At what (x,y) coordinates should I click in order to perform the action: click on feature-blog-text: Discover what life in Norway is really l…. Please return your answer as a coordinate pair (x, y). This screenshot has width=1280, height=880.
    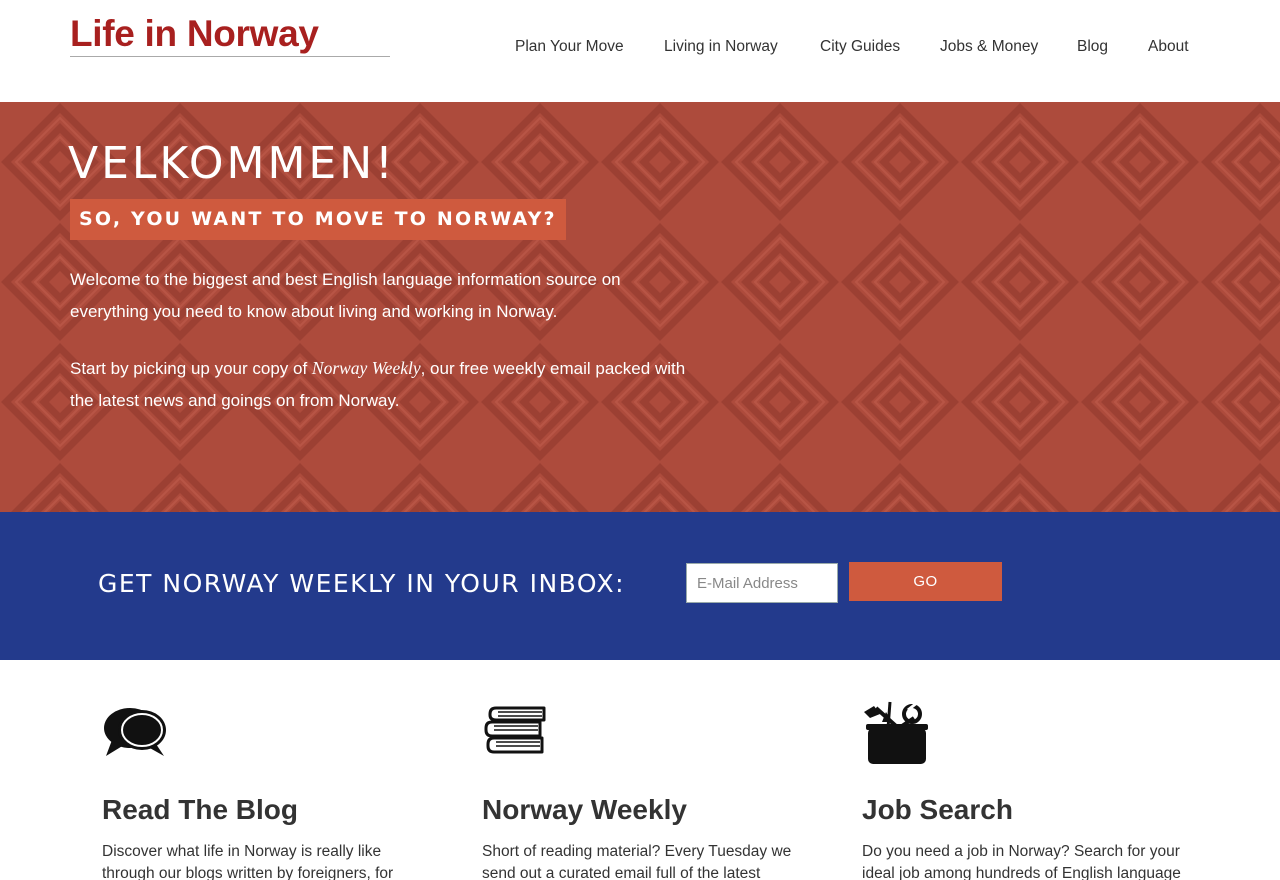
    Looking at the image, I should click on (248, 861).